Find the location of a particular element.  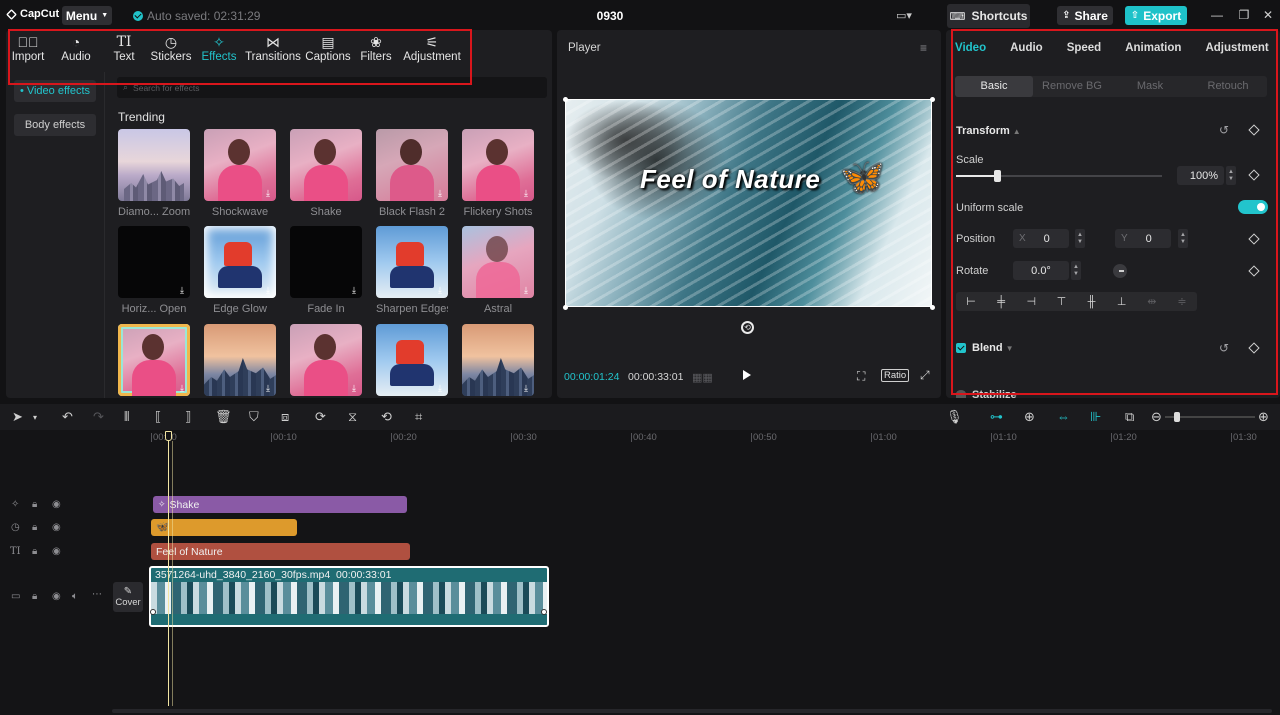

subtab-basic: Basic is located at coordinates (994, 86).